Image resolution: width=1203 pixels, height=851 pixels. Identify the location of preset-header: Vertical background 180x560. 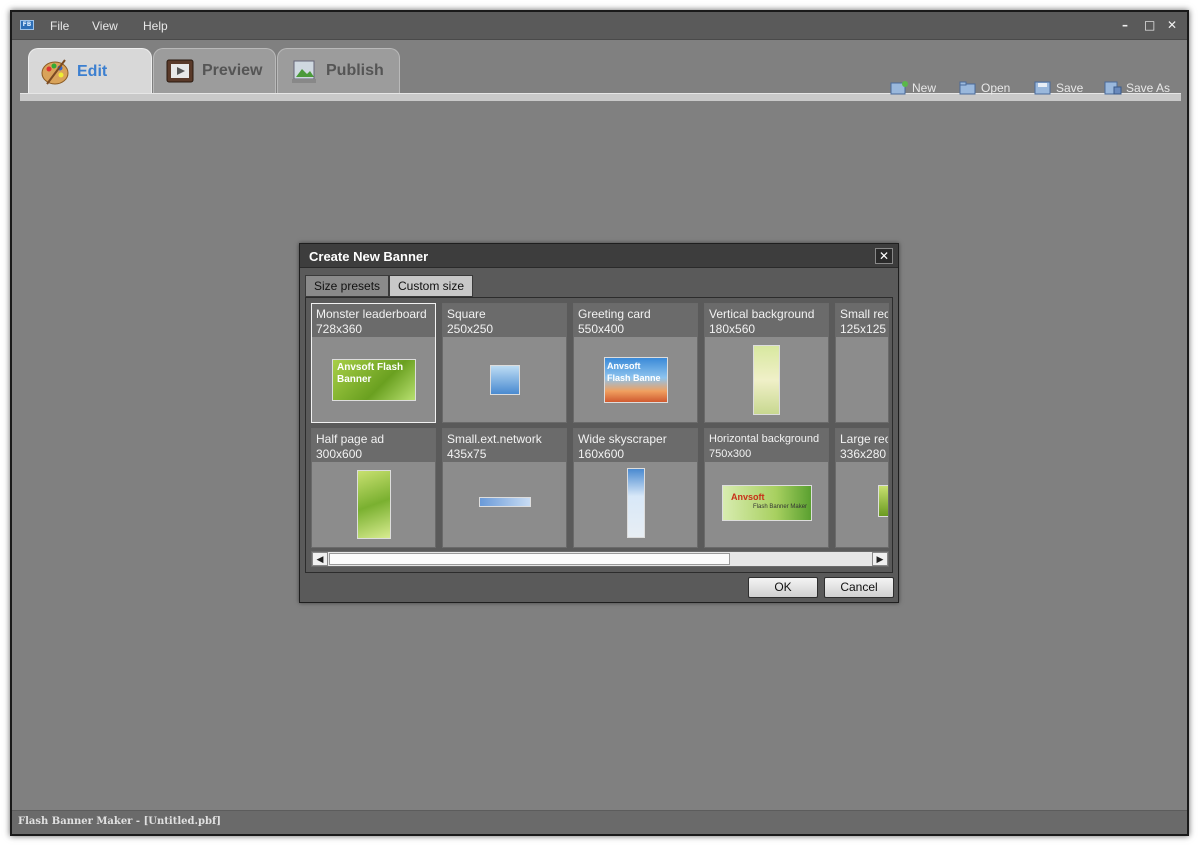
(766, 320).